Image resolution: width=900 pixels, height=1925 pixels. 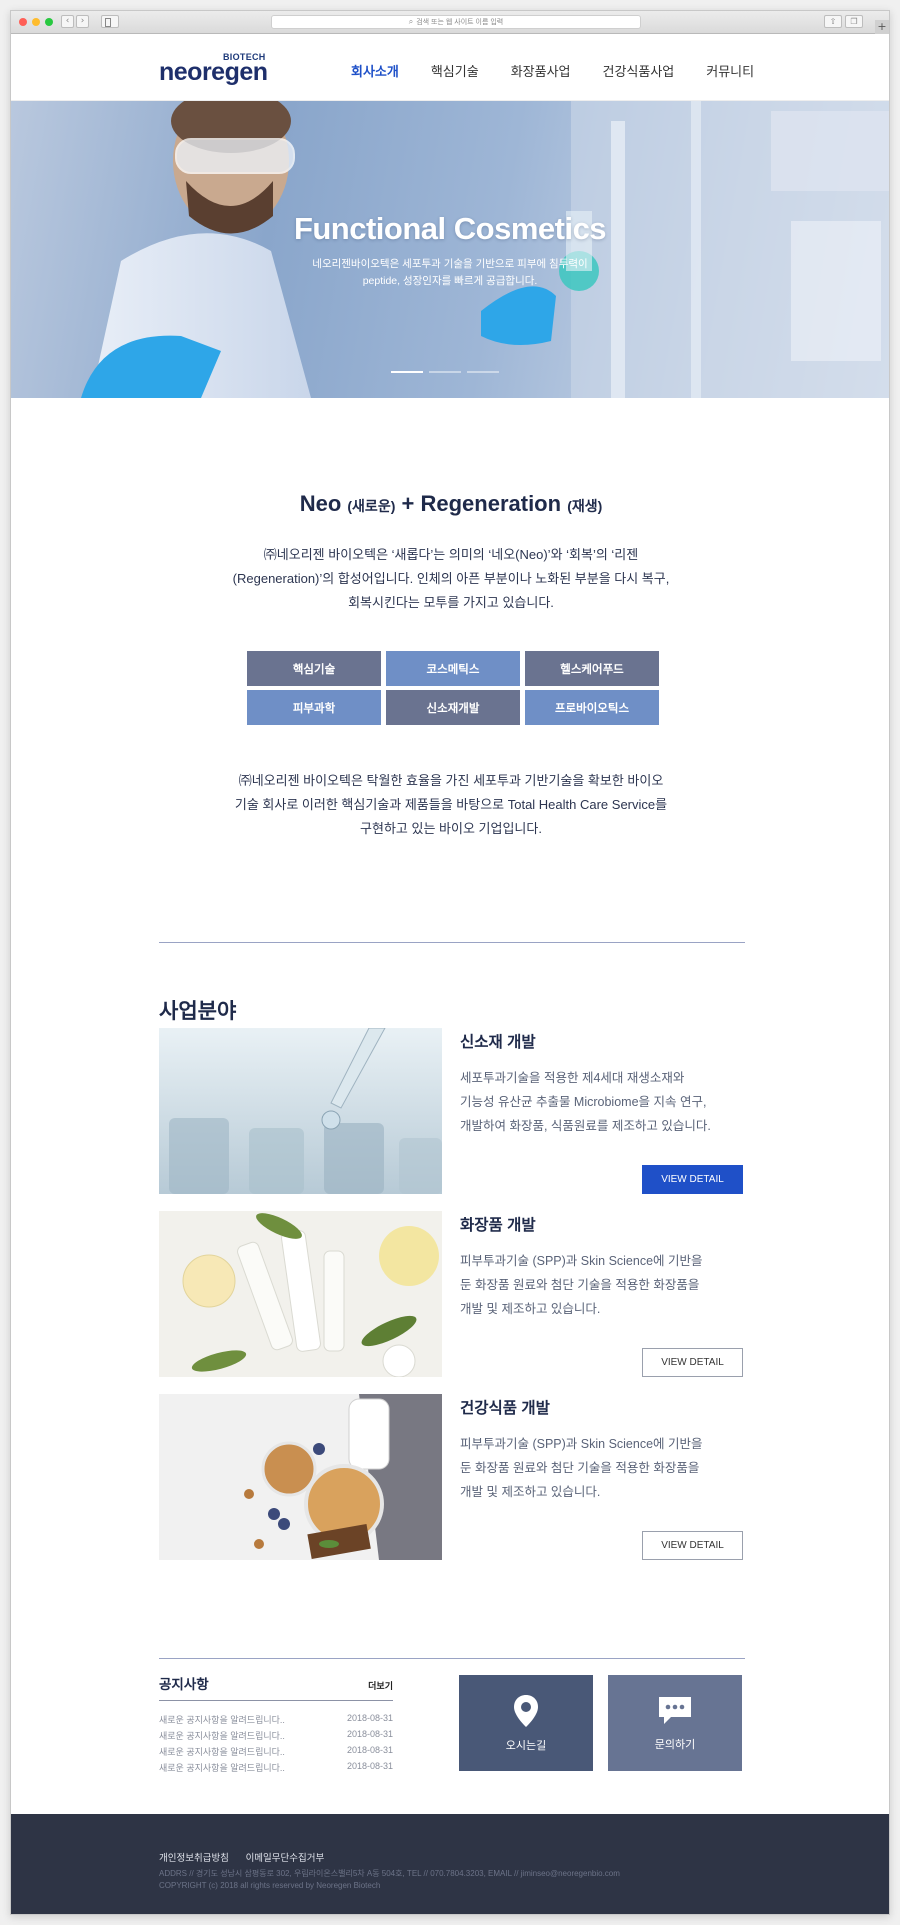 I want to click on browser-toolbar: ‹ › ⌕ 검색 또는 웹 사이트 이름 입력 ⇧ ❐ +, so click(x=450, y=22).